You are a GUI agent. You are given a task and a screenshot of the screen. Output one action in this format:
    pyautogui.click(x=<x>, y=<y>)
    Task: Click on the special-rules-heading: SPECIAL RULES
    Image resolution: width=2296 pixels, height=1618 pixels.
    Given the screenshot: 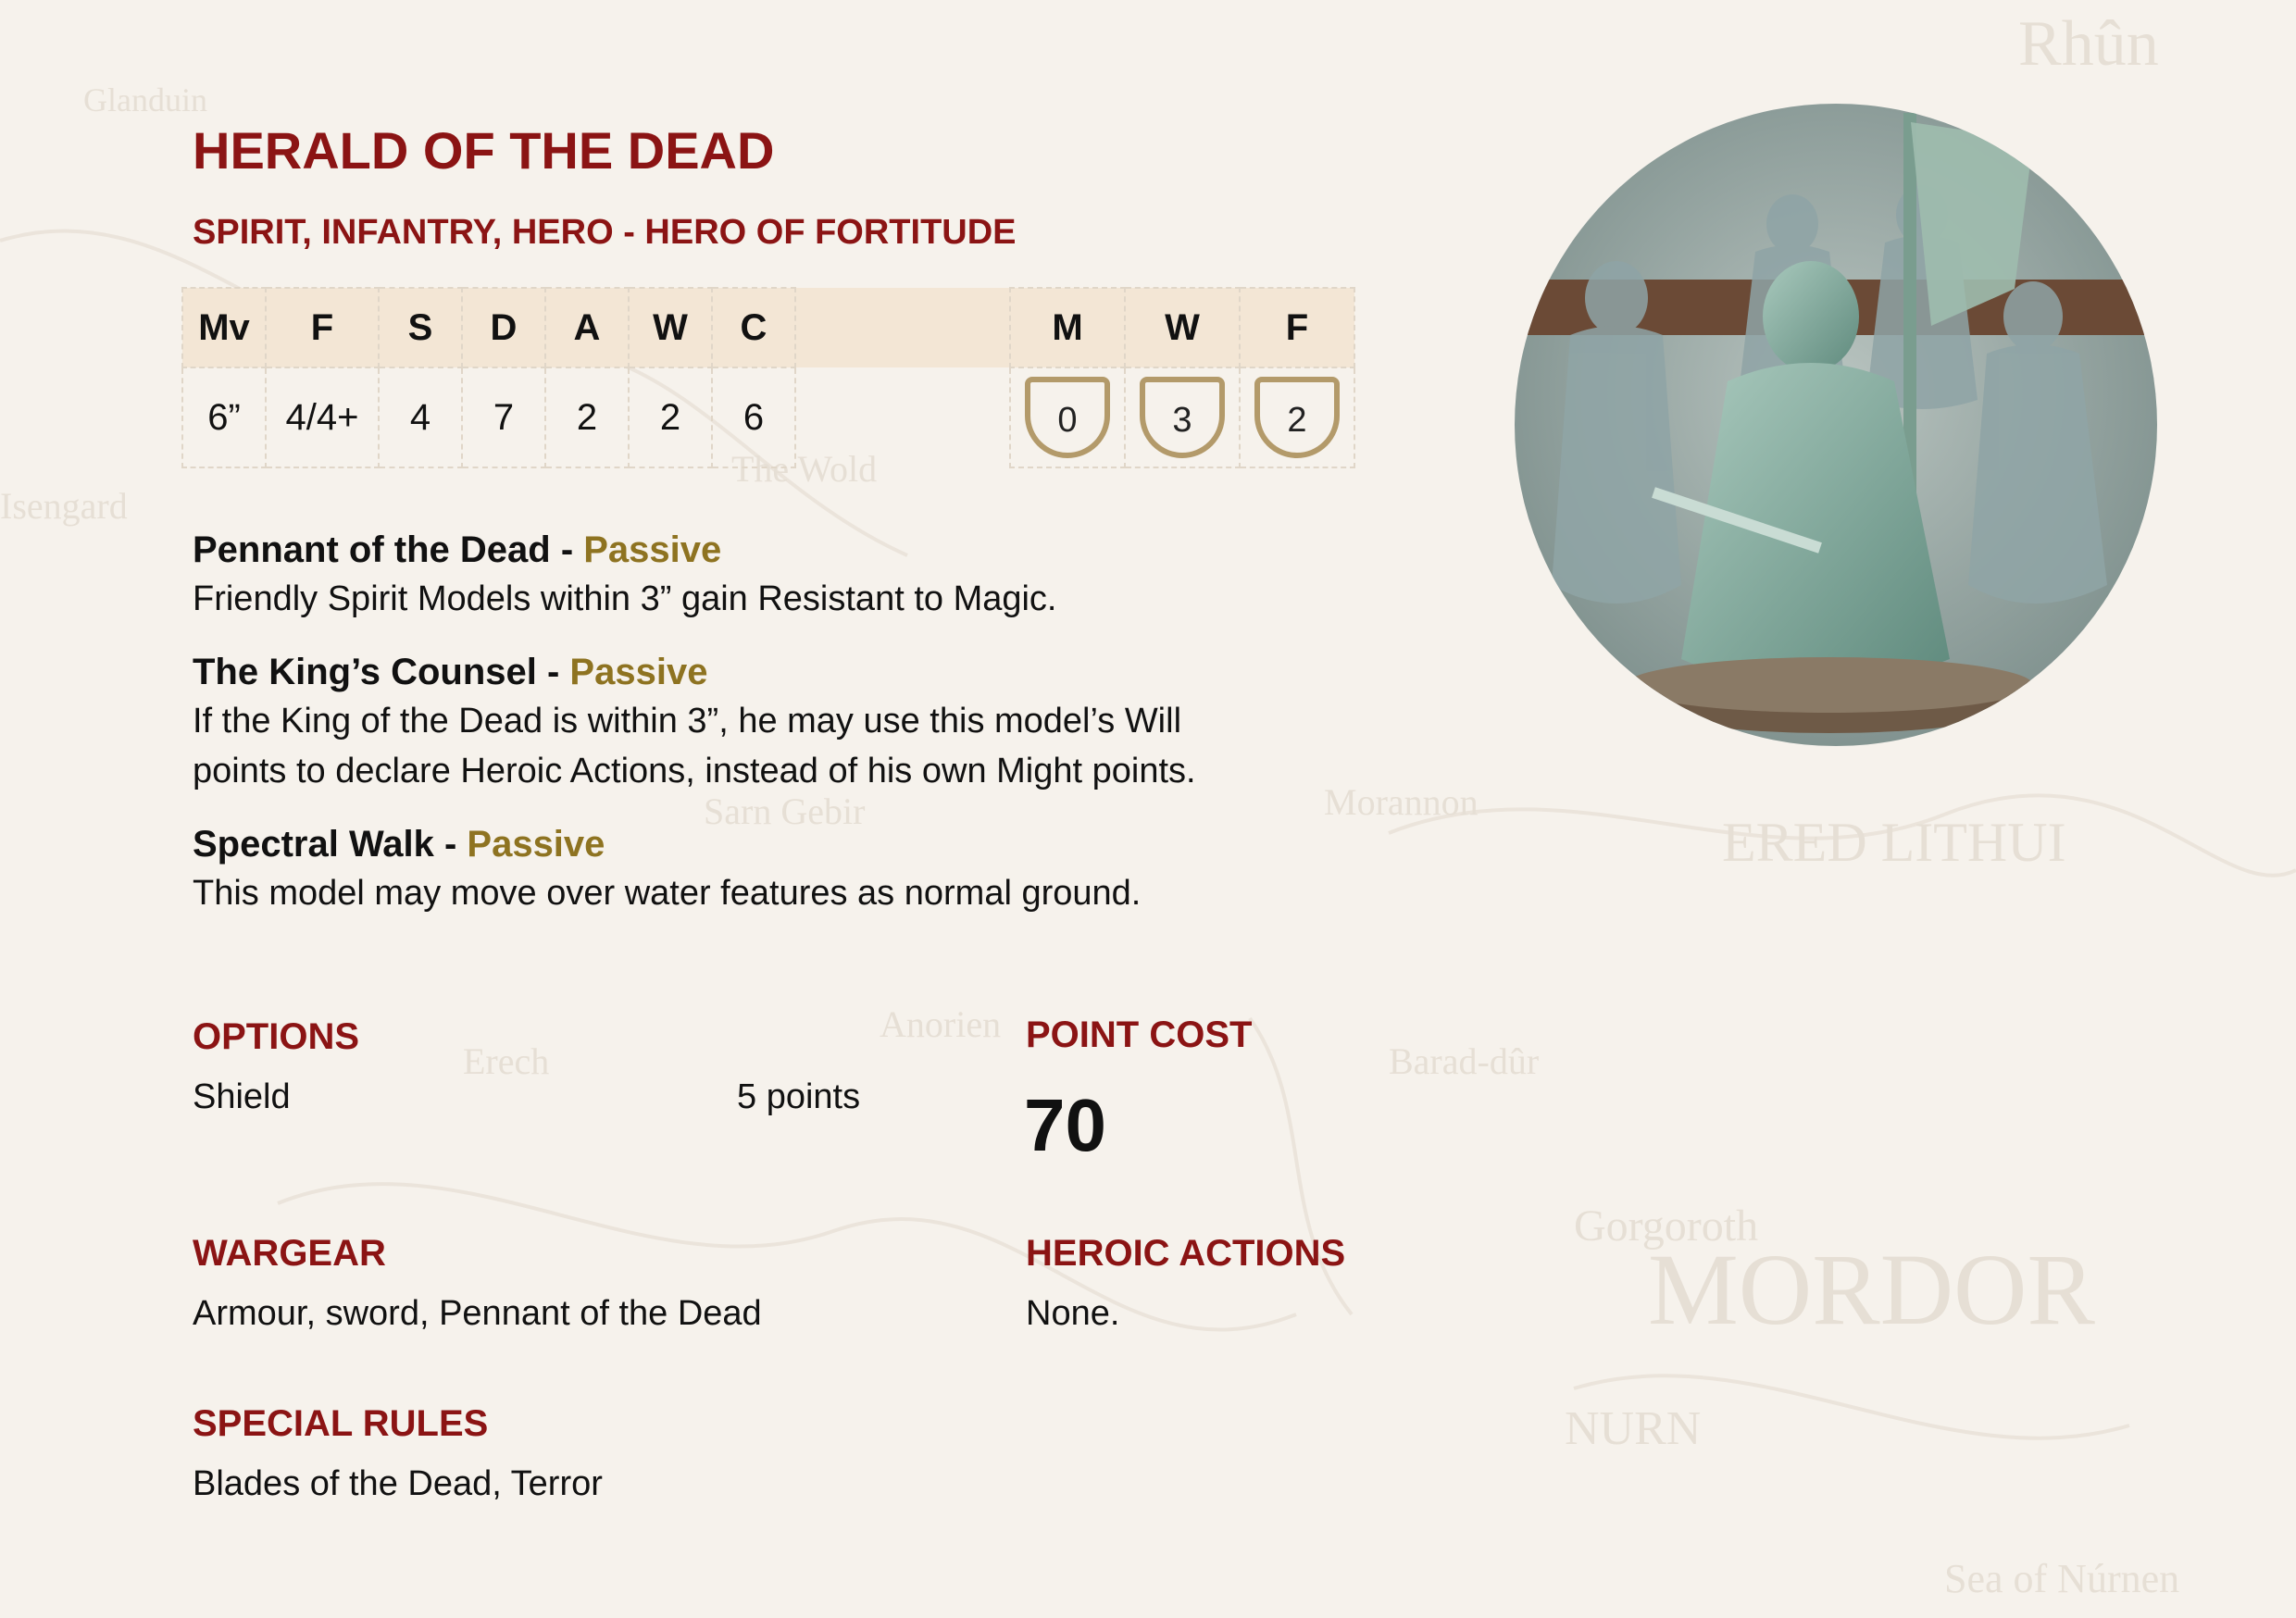 What is the action you would take?
    pyautogui.click(x=341, y=1423)
    